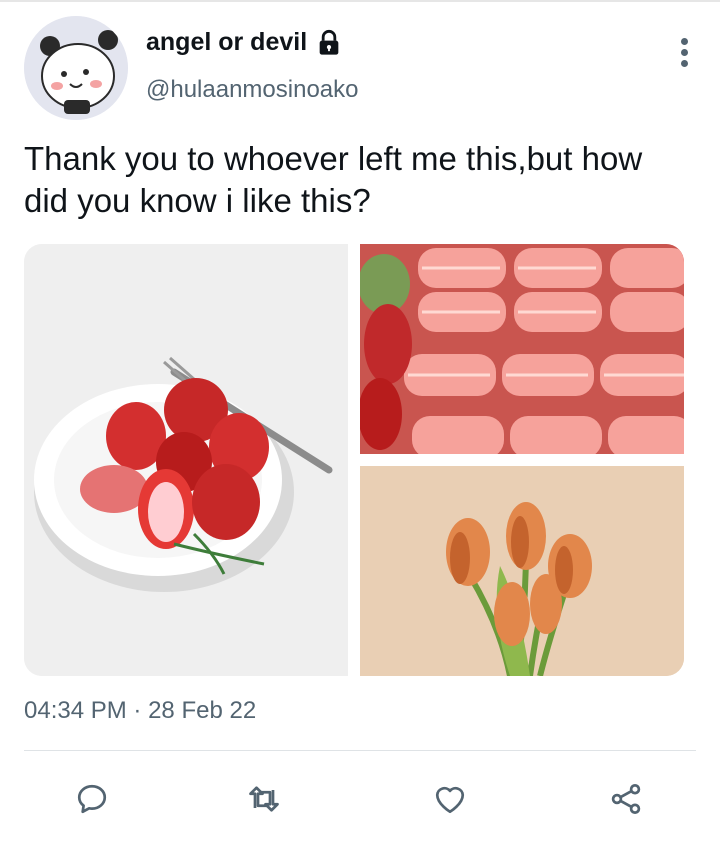  Describe the element at coordinates (360, 750) in the screenshot. I see `divider` at that location.